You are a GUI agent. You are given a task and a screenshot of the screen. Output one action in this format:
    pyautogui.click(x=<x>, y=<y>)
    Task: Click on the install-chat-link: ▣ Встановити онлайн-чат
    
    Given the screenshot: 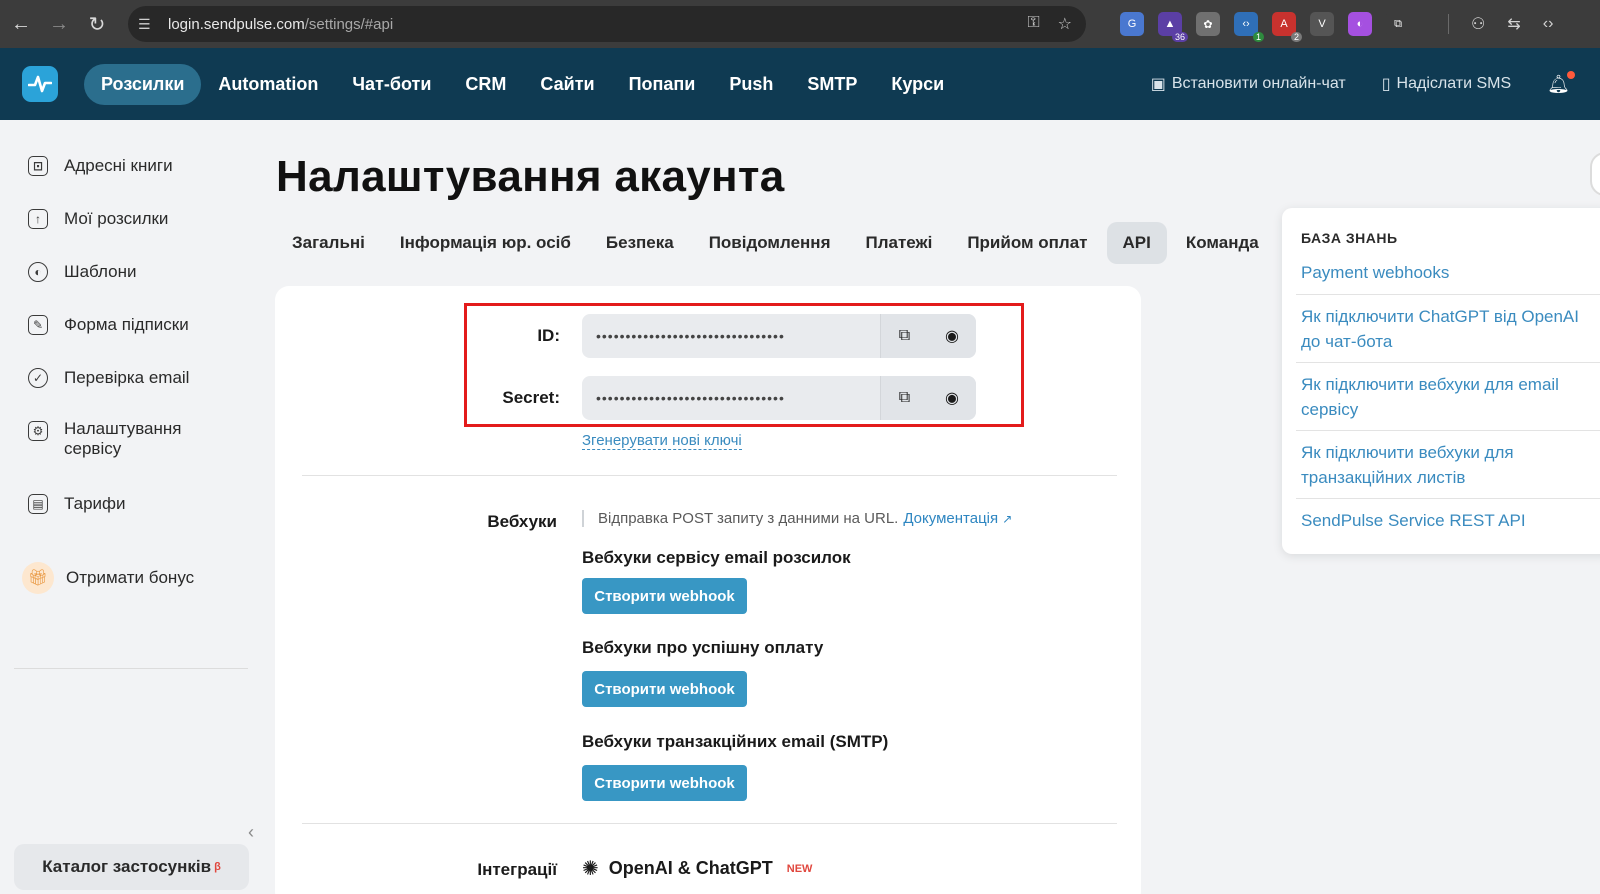 What is the action you would take?
    pyautogui.click(x=1248, y=84)
    